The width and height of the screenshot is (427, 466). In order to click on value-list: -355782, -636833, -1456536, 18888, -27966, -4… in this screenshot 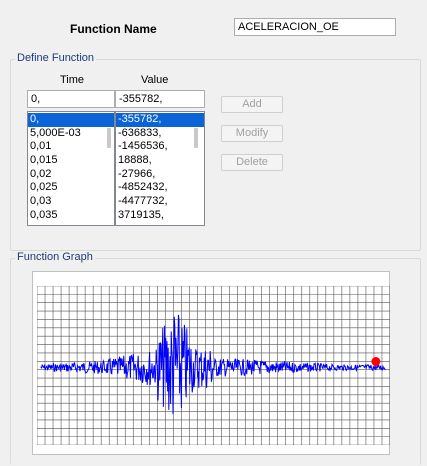, I will do `click(160, 168)`.